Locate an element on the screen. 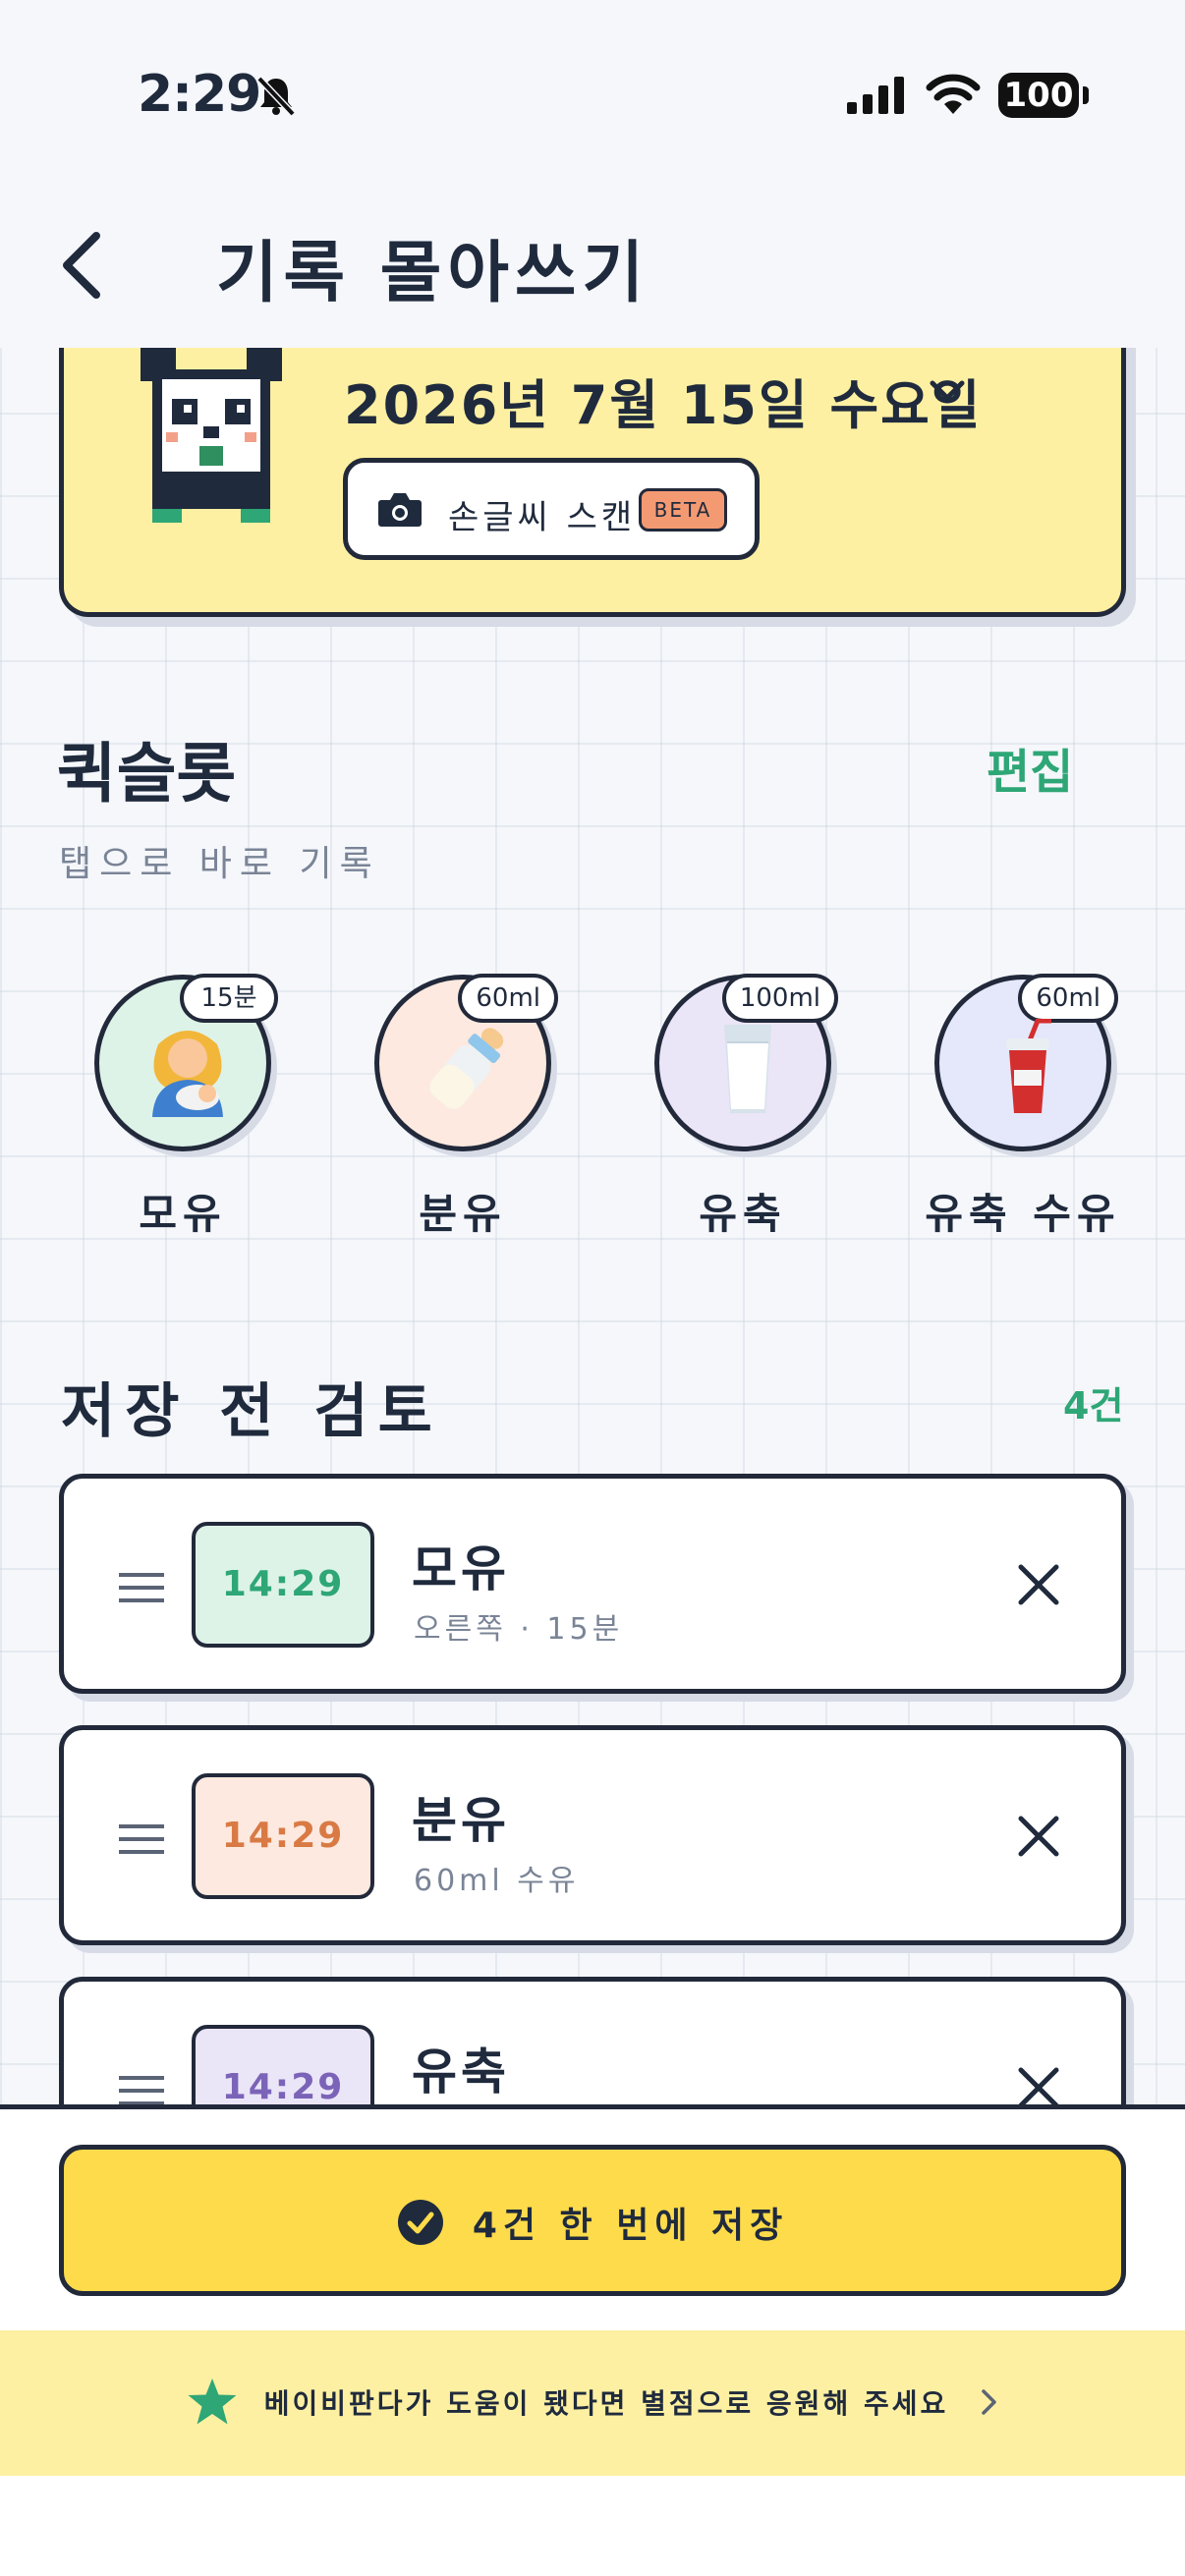  panda-mascot-icon is located at coordinates (212, 435).